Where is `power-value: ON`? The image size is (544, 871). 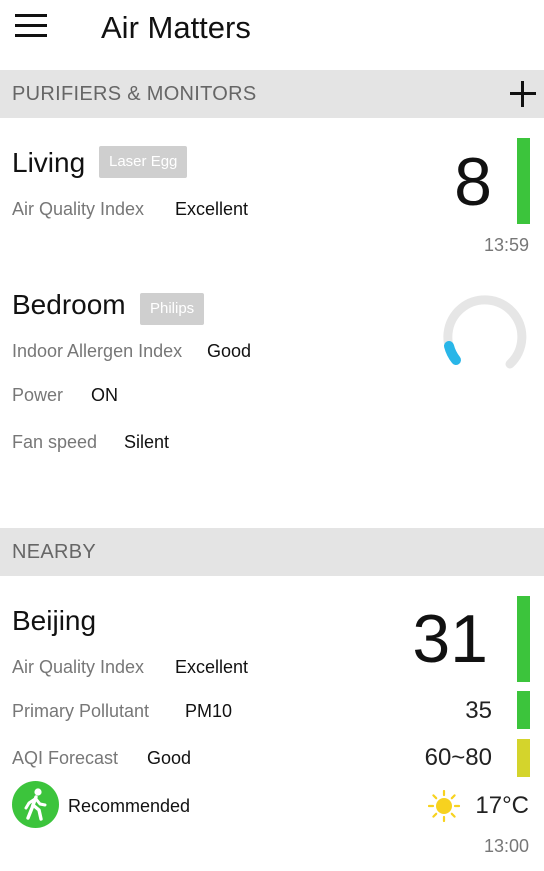 power-value: ON is located at coordinates (104, 395).